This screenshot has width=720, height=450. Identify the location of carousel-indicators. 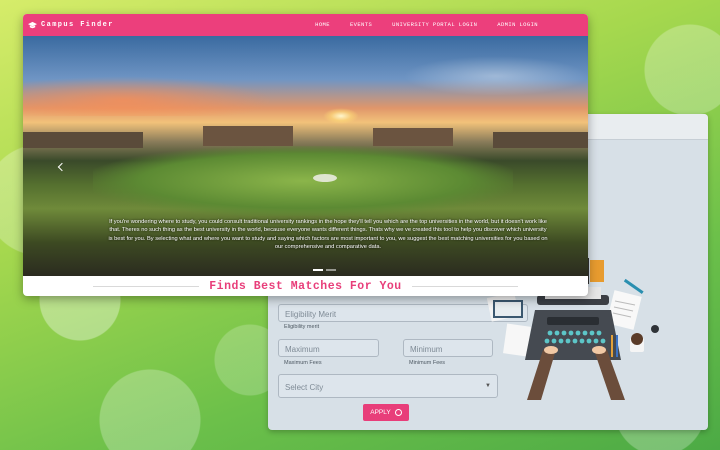
(324, 270).